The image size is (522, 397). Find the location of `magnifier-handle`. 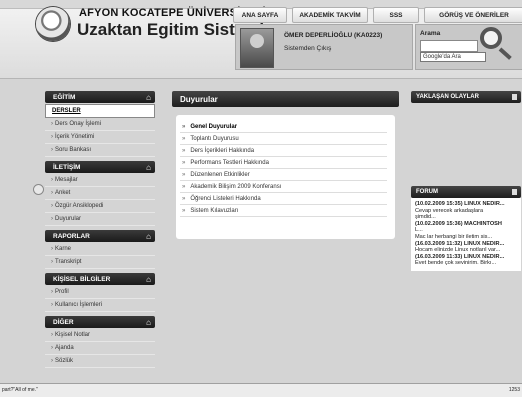

magnifier-handle is located at coordinates (505, 53).